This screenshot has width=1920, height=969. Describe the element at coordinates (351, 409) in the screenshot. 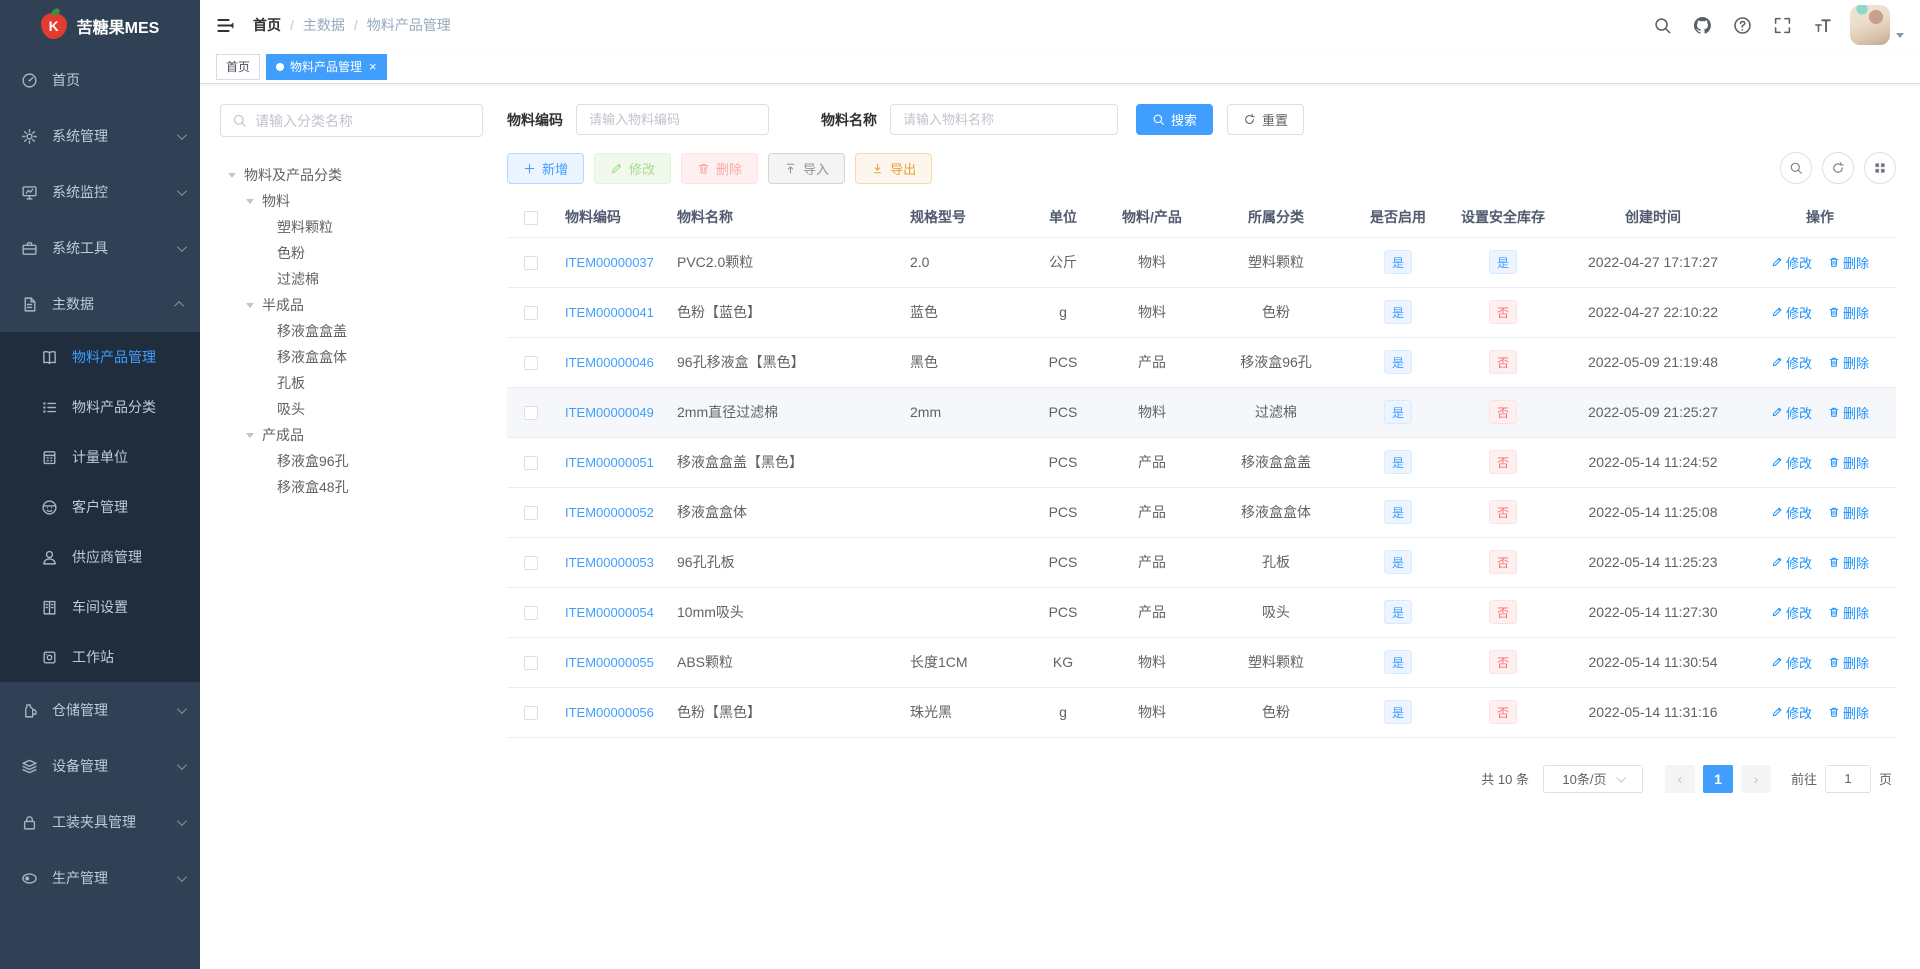

I see `tree-node: 吸头` at that location.